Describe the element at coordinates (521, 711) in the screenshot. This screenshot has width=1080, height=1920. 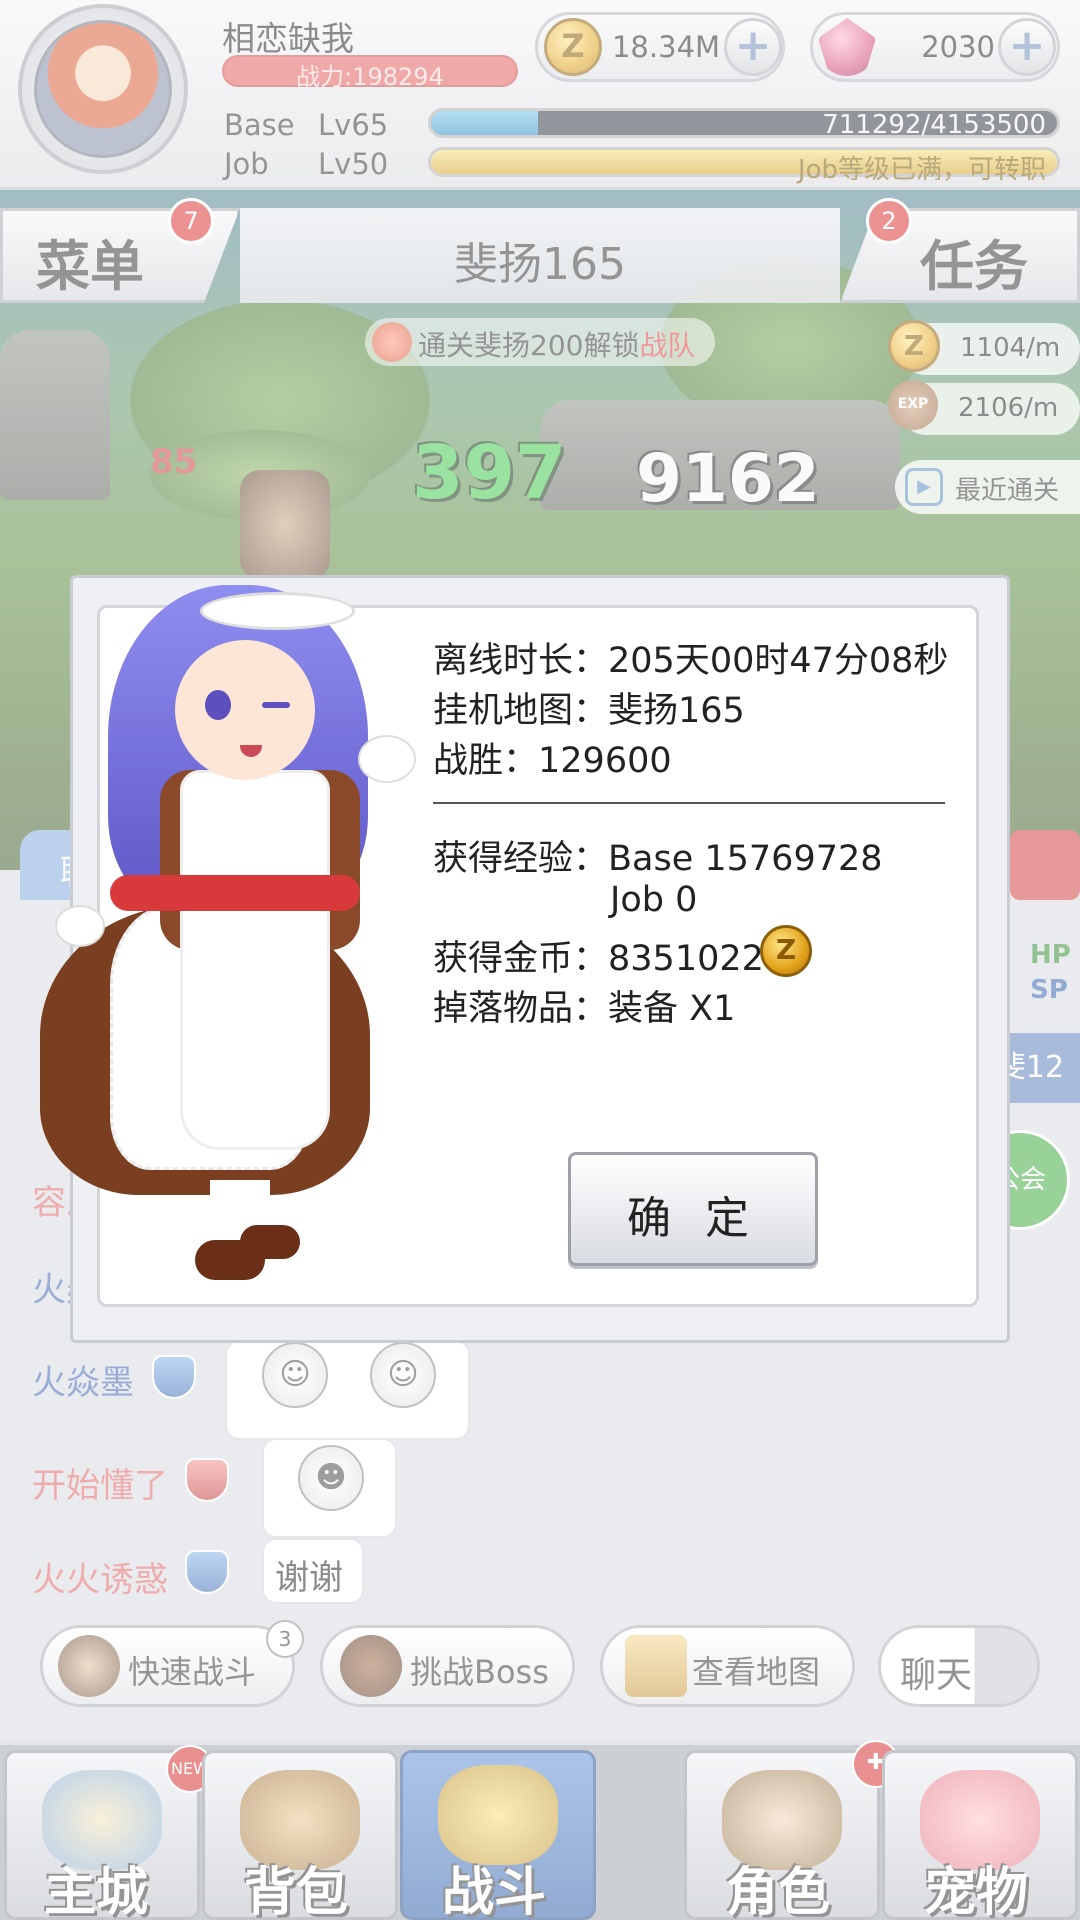
I see `idle-map-label: 挂机地图：` at that location.